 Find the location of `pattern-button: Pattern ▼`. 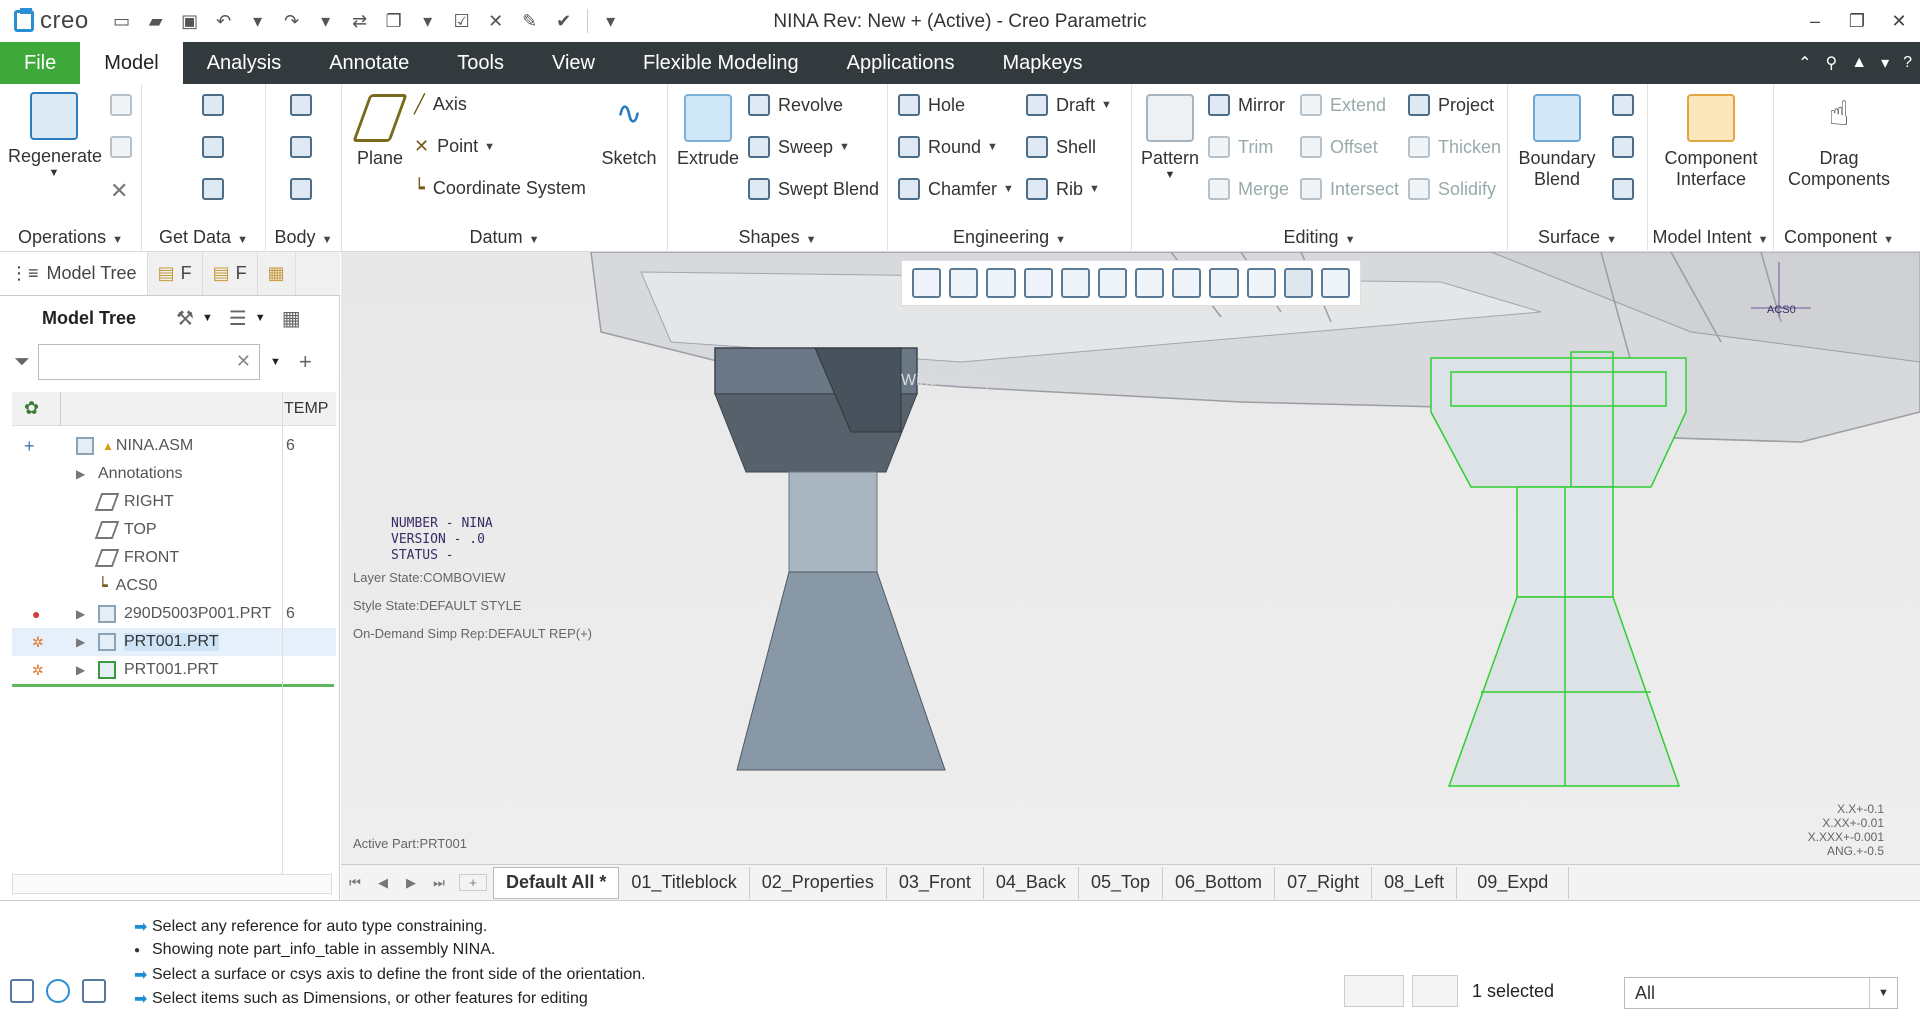

pattern-button: Pattern ▼ is located at coordinates (1170, 137).